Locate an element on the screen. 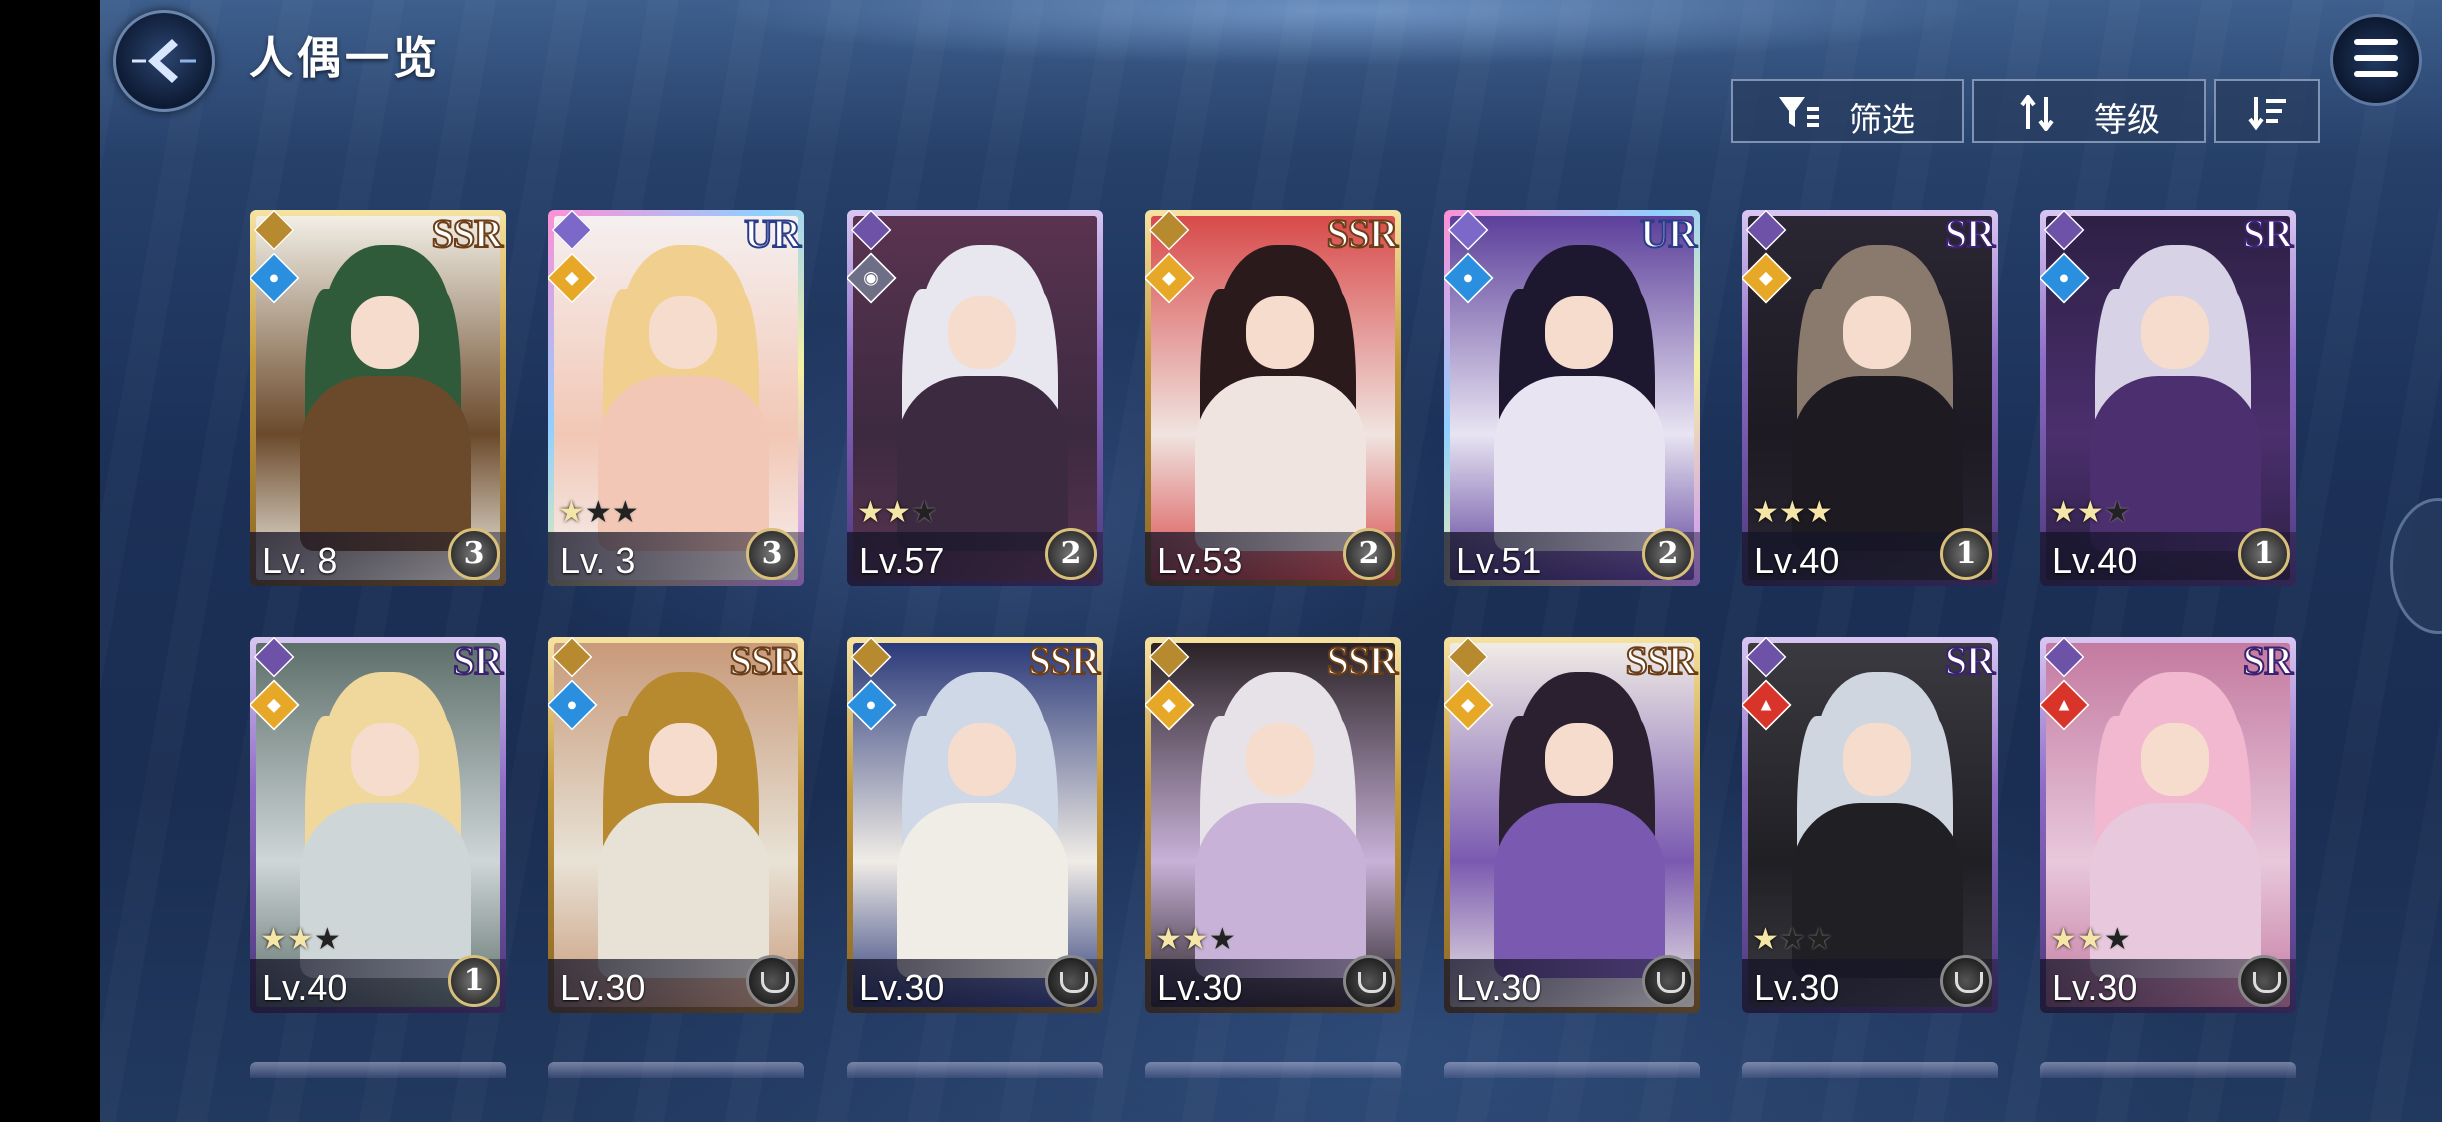  doll-card: ◆ SSR Lv.30 is located at coordinates (1572, 825).